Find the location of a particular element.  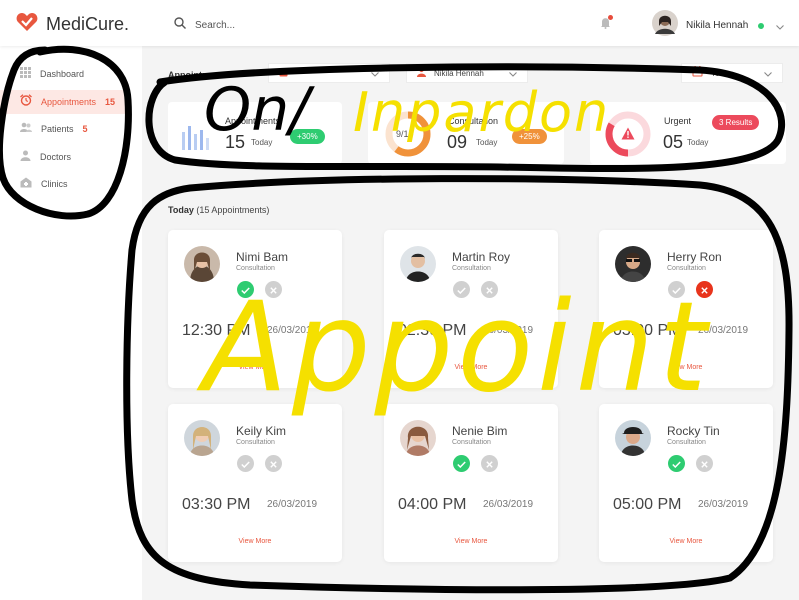

sidebar-item-clinics: Clinics is located at coordinates (64, 184).